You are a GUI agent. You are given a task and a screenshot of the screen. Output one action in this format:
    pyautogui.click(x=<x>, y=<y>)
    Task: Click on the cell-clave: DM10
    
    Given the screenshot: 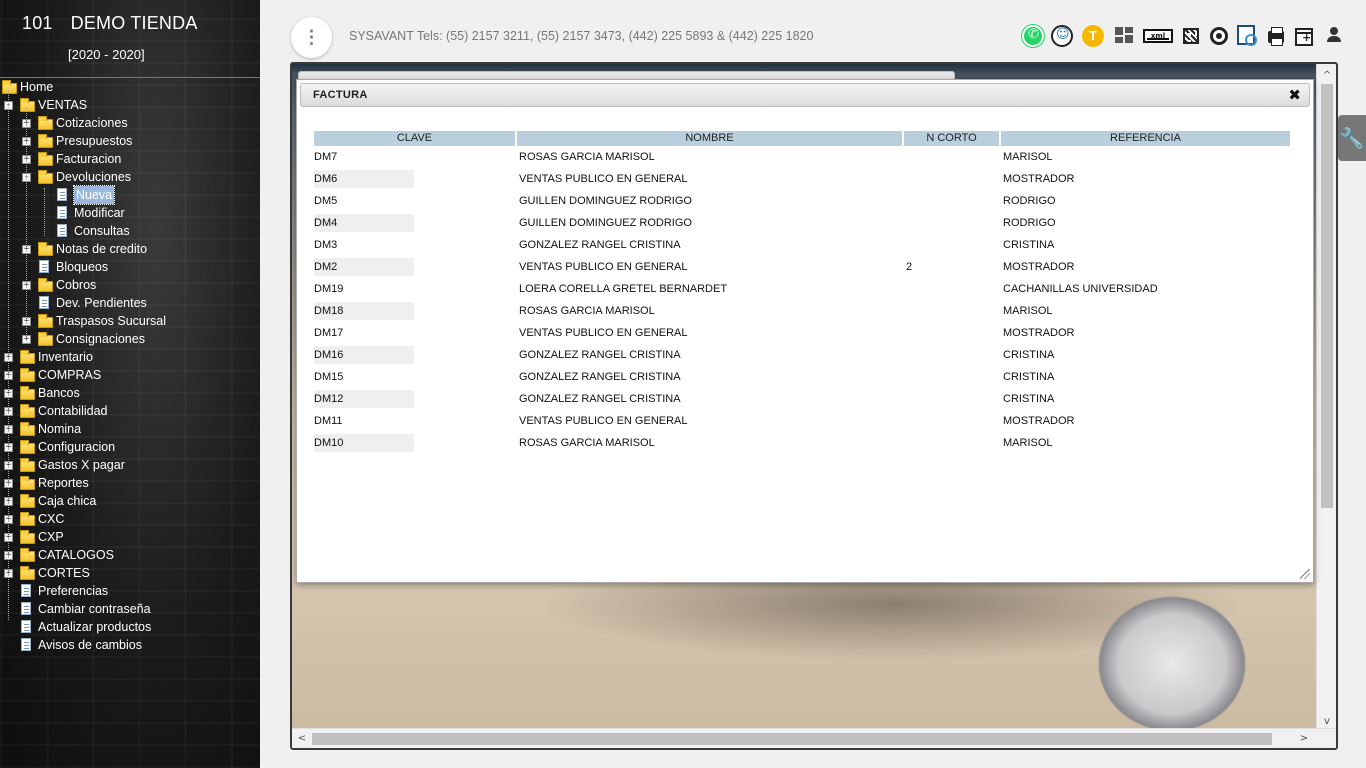 What is the action you would take?
    pyautogui.click(x=414, y=443)
    